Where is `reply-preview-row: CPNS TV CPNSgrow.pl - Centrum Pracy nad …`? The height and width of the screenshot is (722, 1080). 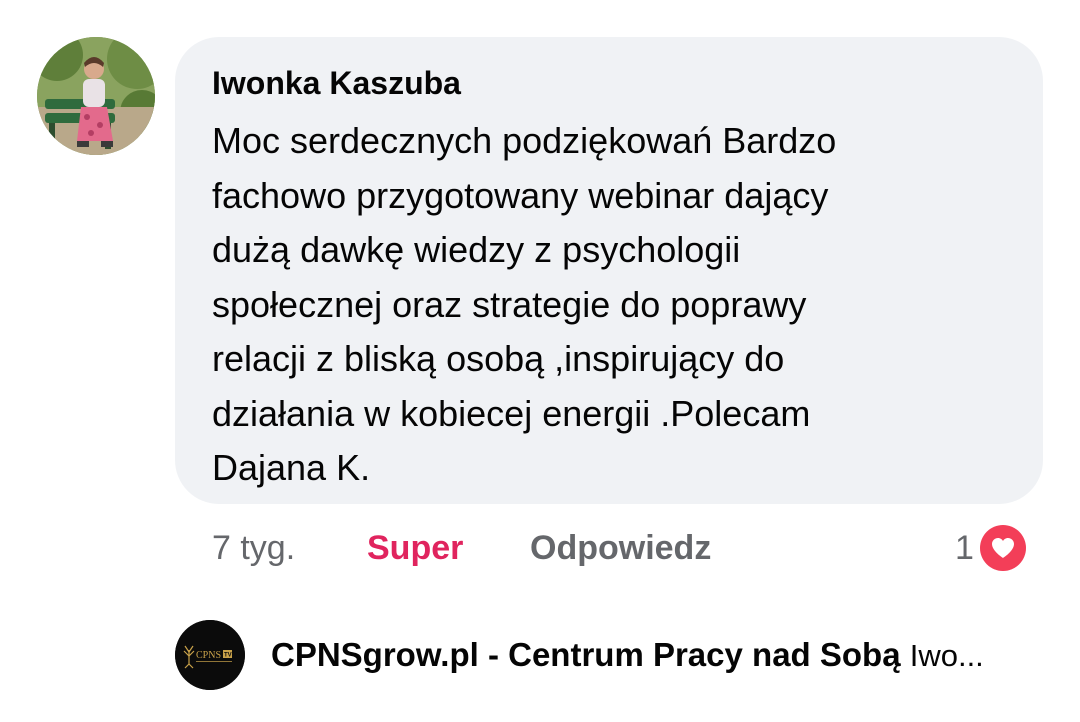 reply-preview-row: CPNS TV CPNSgrow.pl - Centrum Pracy nad … is located at coordinates (610, 655).